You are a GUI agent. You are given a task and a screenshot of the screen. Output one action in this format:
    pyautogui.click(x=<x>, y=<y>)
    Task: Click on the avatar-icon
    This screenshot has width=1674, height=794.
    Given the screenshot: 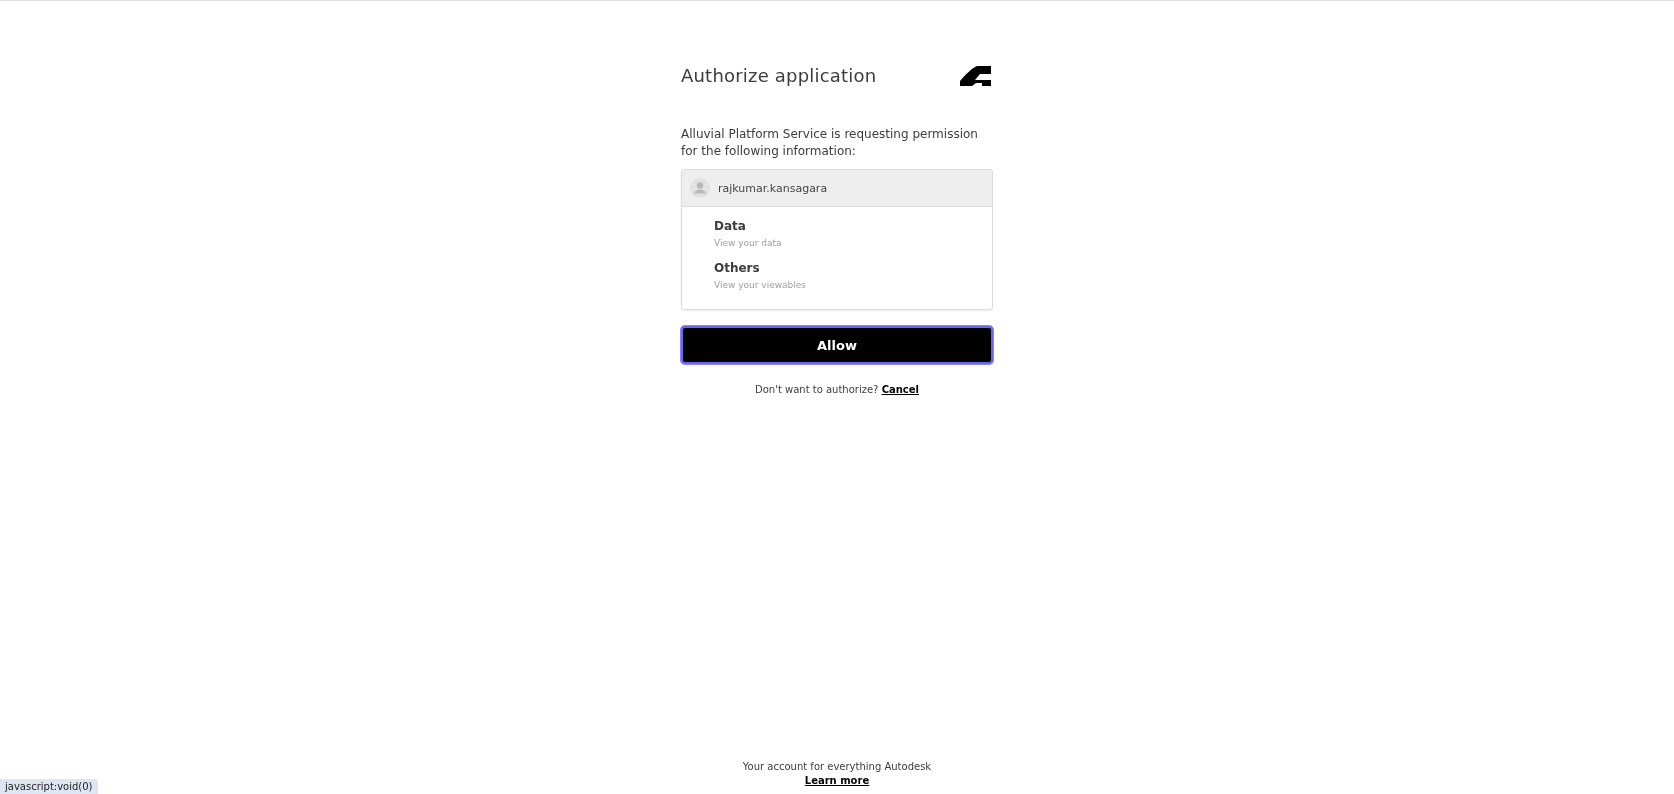 What is the action you would take?
    pyautogui.click(x=700, y=188)
    